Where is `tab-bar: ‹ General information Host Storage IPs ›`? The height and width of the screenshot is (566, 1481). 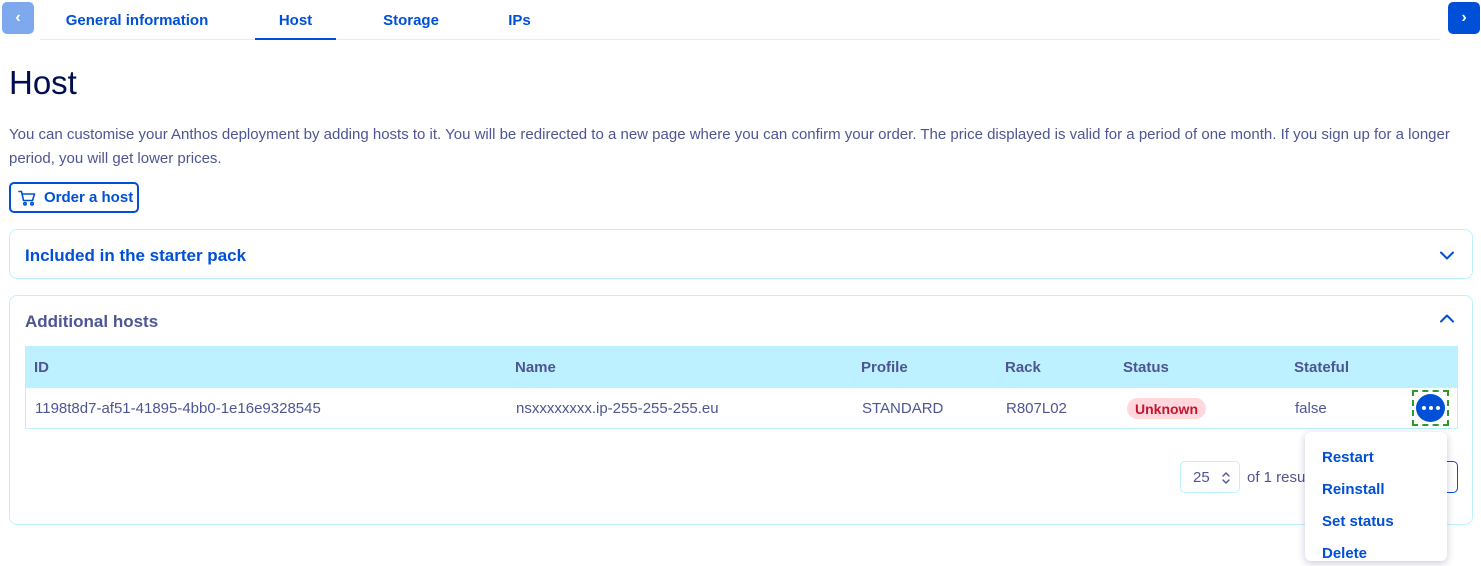 tab-bar: ‹ General information Host Storage IPs › is located at coordinates (740, 20).